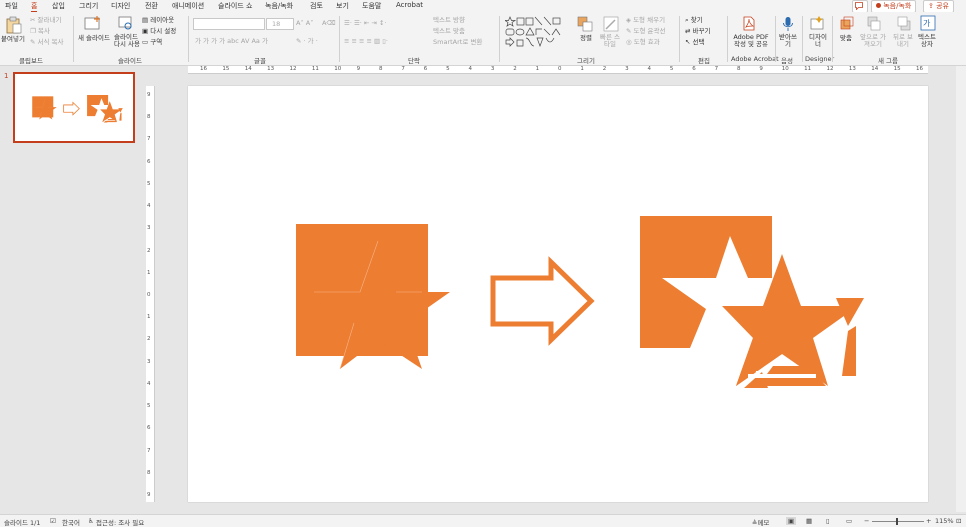 The image size is (966, 527). Describe the element at coordinates (365, 23) in the screenshot. I see `bullets-buttons: ☰· ☰· ⇤ ⇥ ↕·` at that location.